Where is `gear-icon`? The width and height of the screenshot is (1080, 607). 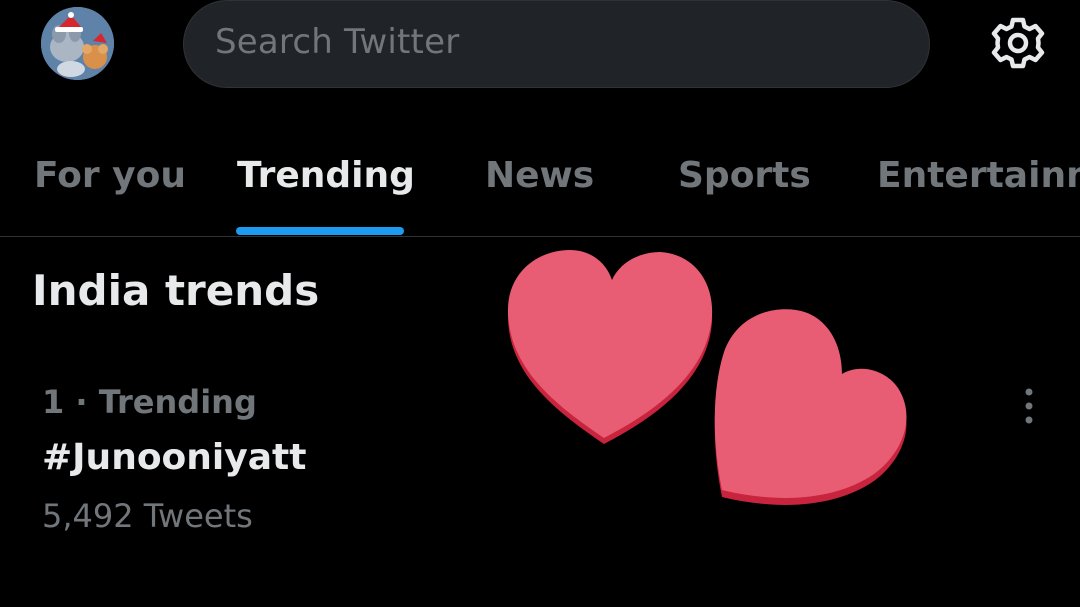
gear-icon is located at coordinates (1018, 43).